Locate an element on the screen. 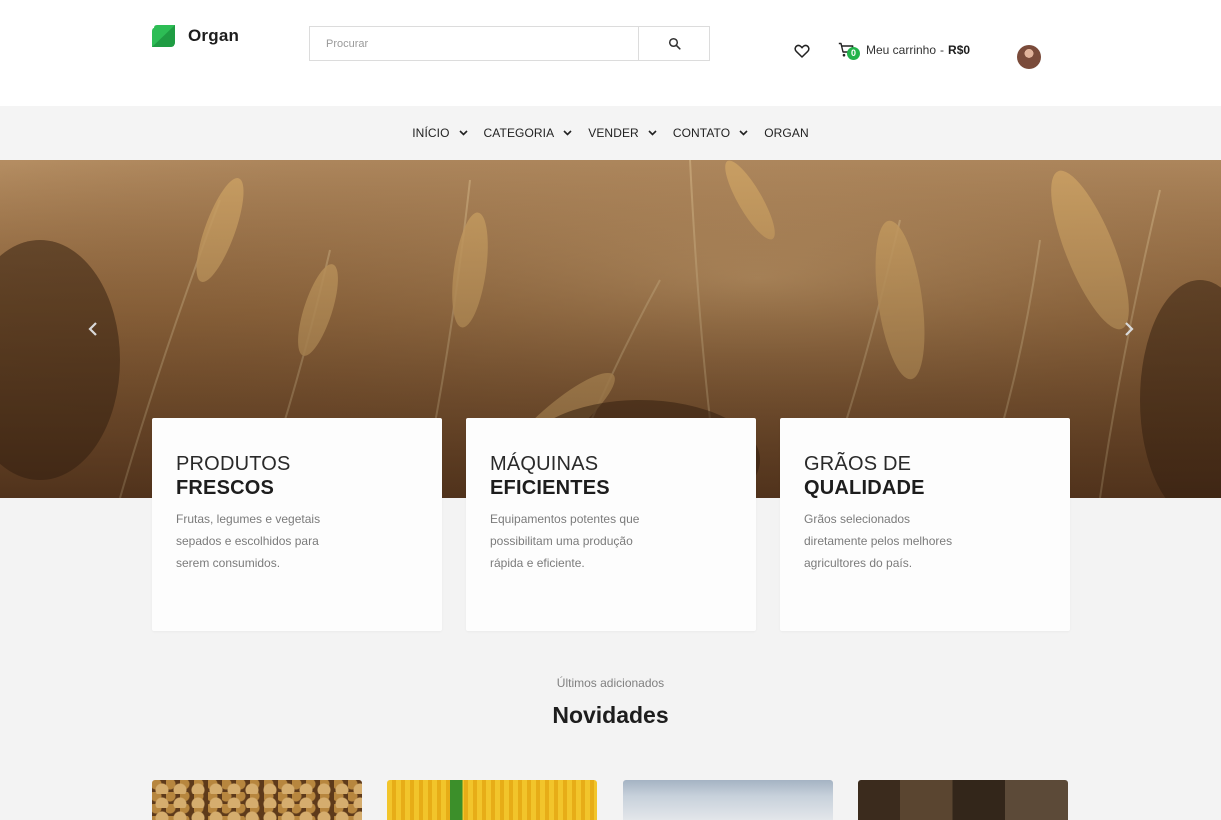  nav-item-inicio: INÍCIO is located at coordinates (440, 133).